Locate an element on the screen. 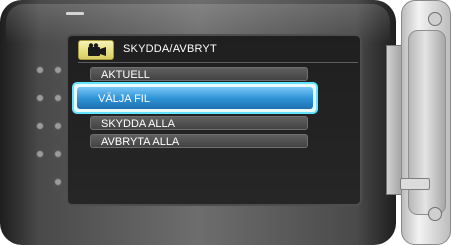 The height and width of the screenshot is (245, 451). menu-item-label: AVBRYTA ALLA is located at coordinates (140, 142).